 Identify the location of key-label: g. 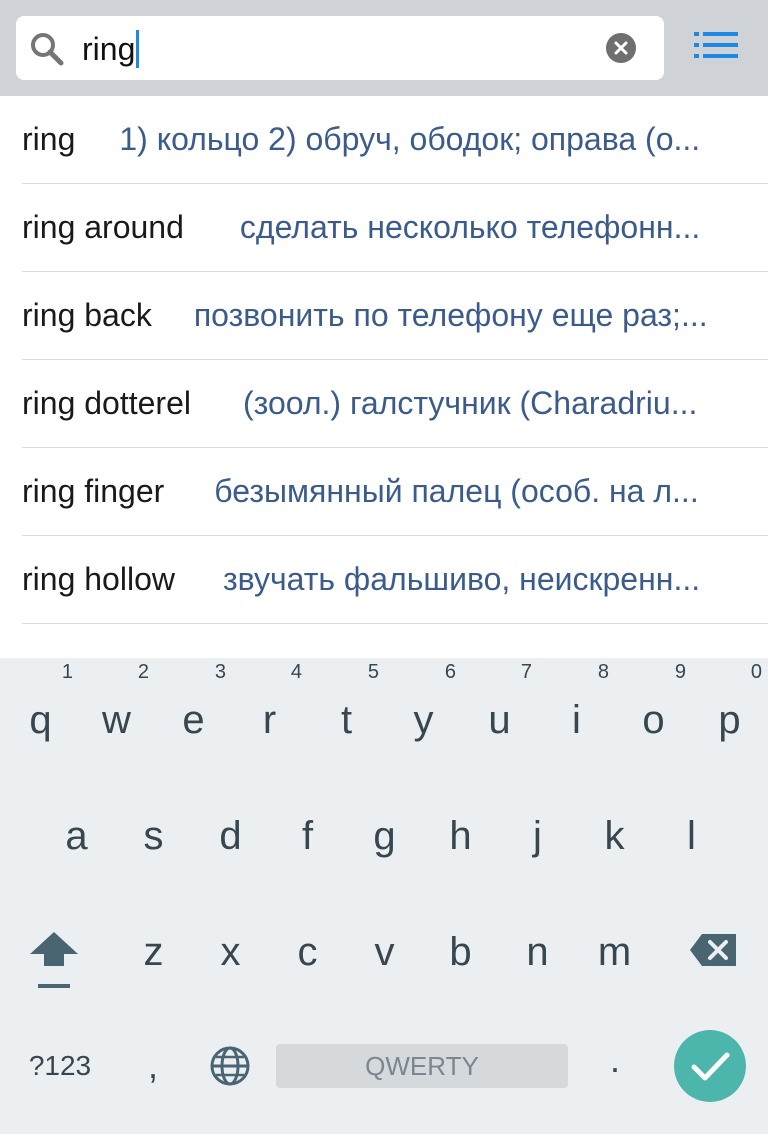
(384, 836).